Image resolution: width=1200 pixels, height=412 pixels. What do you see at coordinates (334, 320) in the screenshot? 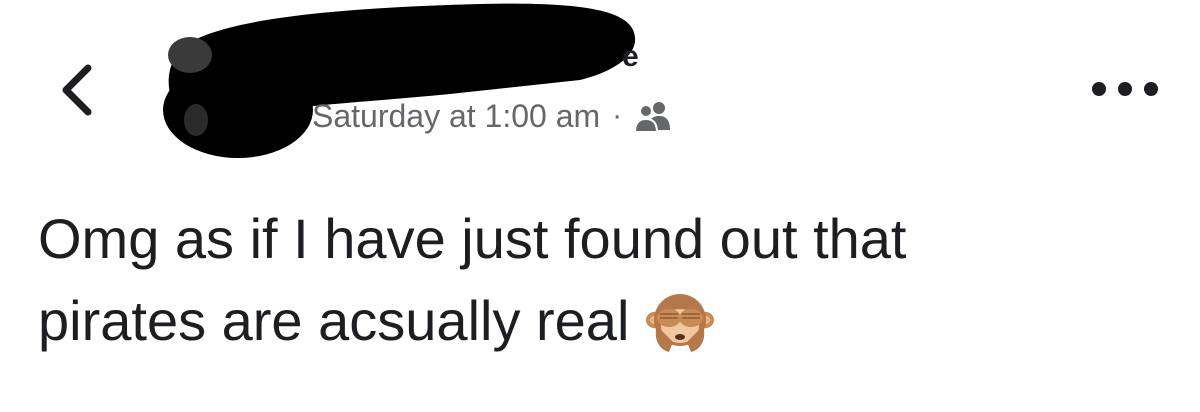
I see `post-text-line-2: pirates are acsually real` at bounding box center [334, 320].